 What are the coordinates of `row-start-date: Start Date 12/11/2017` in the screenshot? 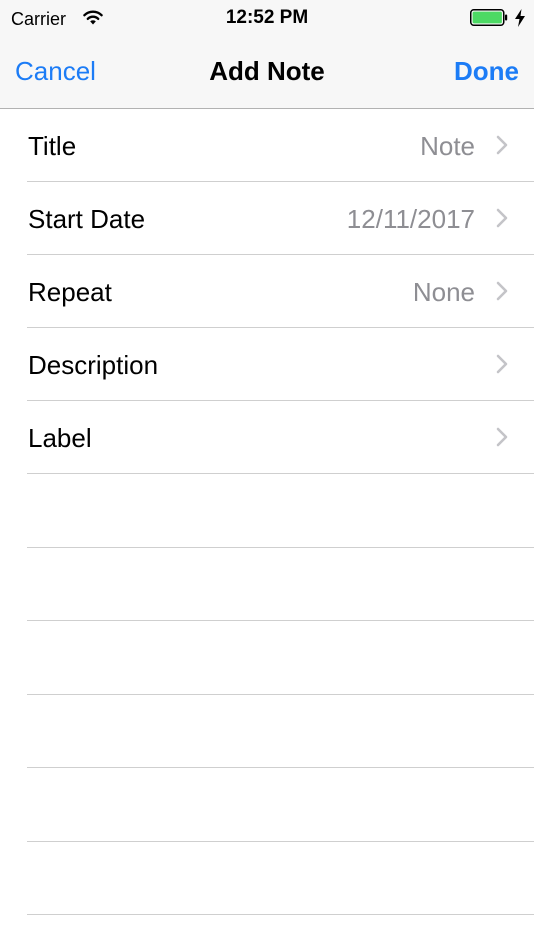 It's located at (267, 218).